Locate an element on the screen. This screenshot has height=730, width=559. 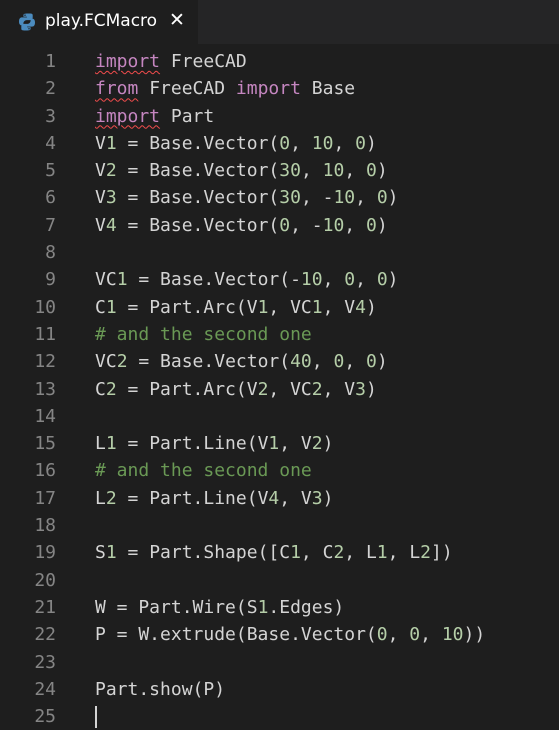
code-line: 8 is located at coordinates (279, 252).